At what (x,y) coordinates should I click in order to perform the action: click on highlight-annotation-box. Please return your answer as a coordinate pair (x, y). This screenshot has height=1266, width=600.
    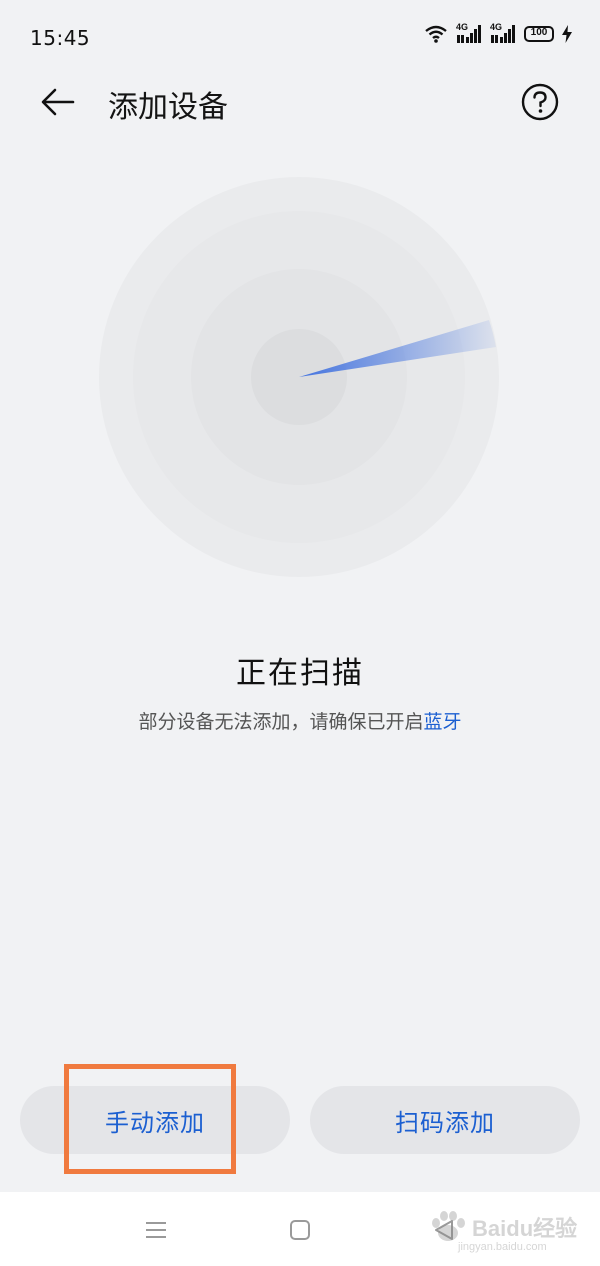
    Looking at the image, I should click on (150, 1119).